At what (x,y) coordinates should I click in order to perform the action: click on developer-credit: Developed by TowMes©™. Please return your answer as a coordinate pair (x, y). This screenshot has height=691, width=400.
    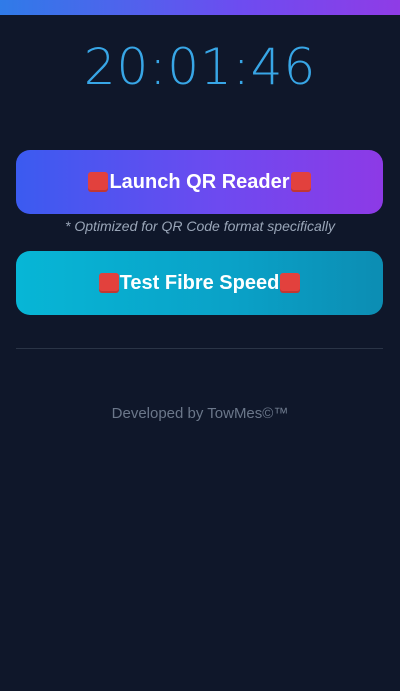
    Looking at the image, I should click on (200, 413).